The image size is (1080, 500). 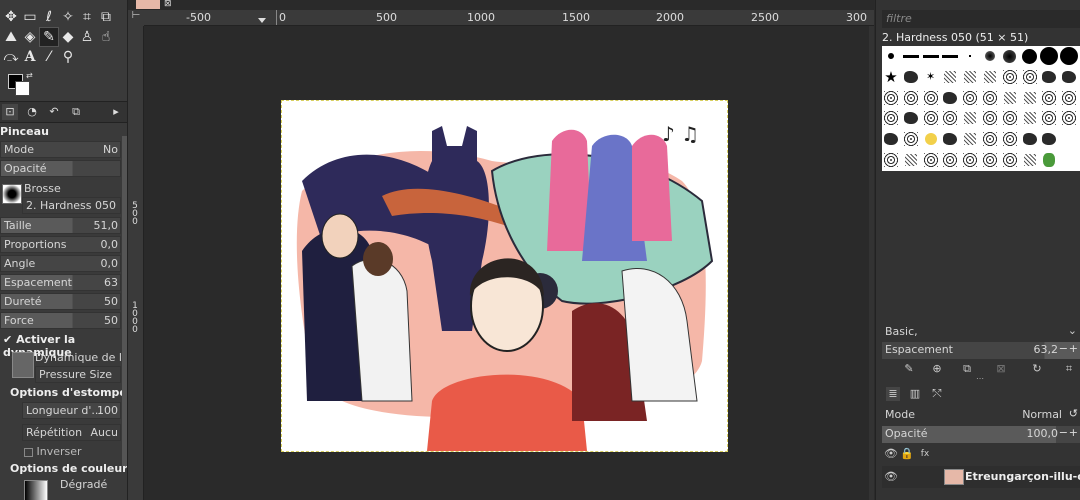 What do you see at coordinates (106, 17) in the screenshot?
I see `transform-tool-icon: ⧉` at bounding box center [106, 17].